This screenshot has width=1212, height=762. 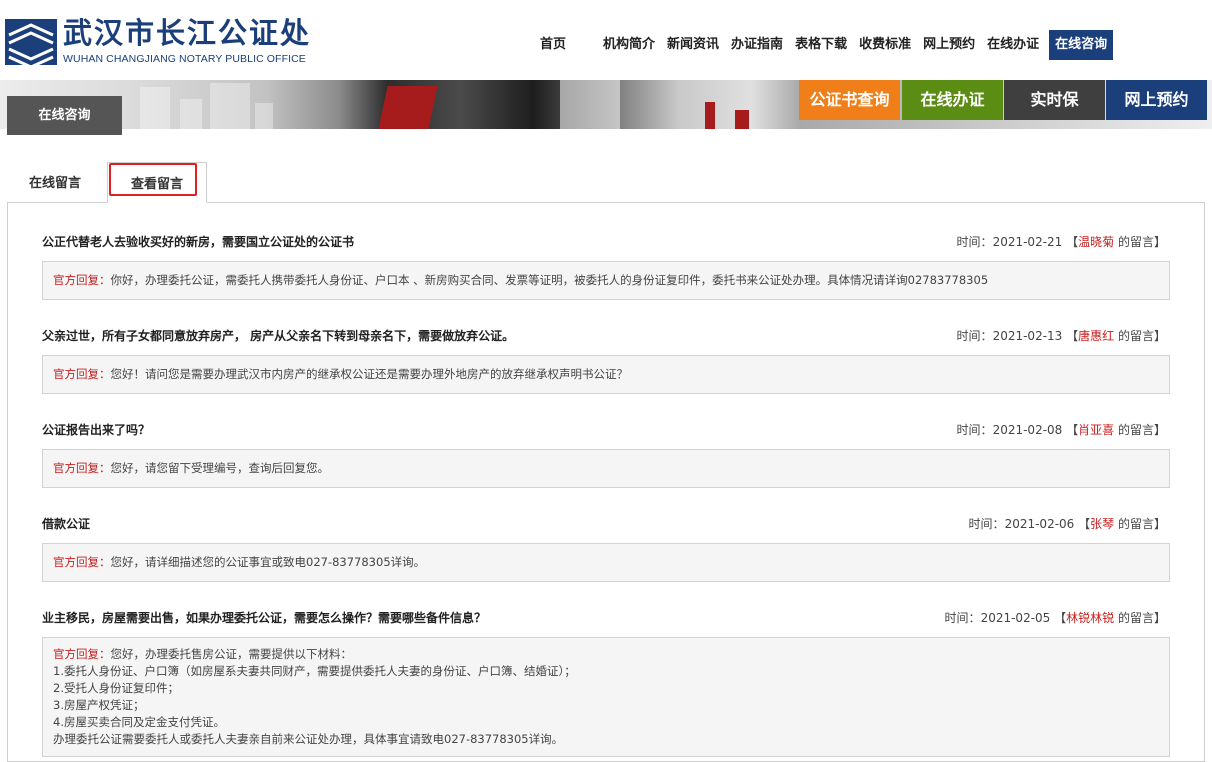 What do you see at coordinates (198, 242) in the screenshot?
I see `message-title: 公正代替老人去验收买好的新房，需要国立公证处的公证书` at bounding box center [198, 242].